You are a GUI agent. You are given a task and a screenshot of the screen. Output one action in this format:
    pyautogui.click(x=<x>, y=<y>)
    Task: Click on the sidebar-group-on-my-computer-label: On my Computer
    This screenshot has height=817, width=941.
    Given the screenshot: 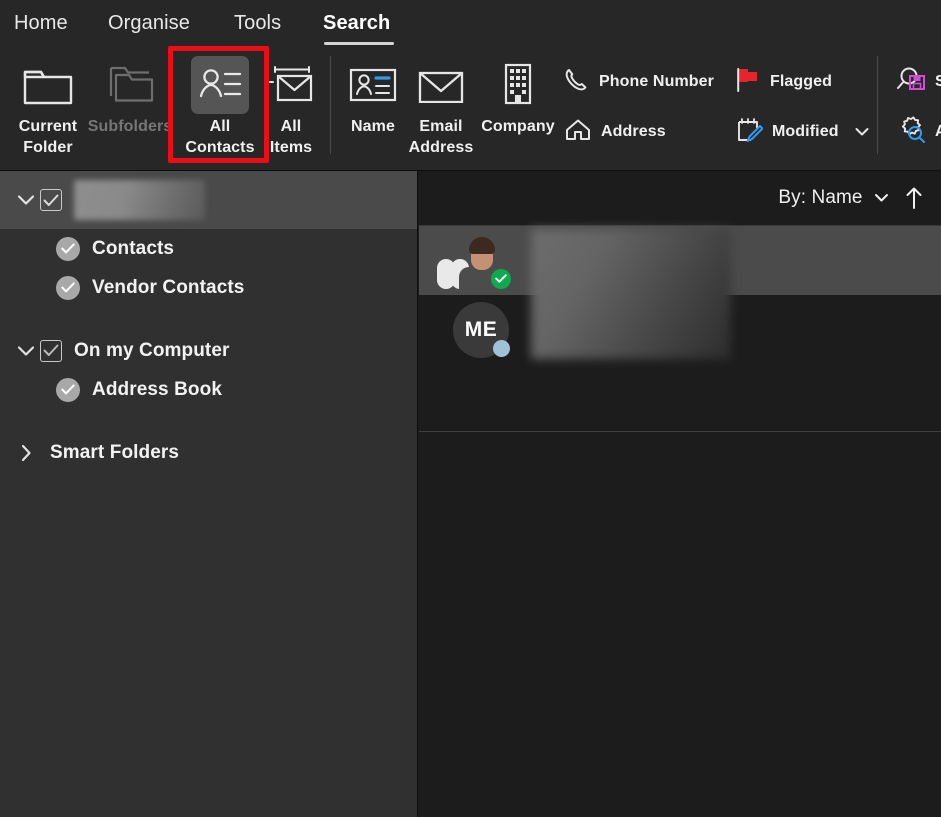 What is the action you would take?
    pyautogui.click(x=152, y=350)
    